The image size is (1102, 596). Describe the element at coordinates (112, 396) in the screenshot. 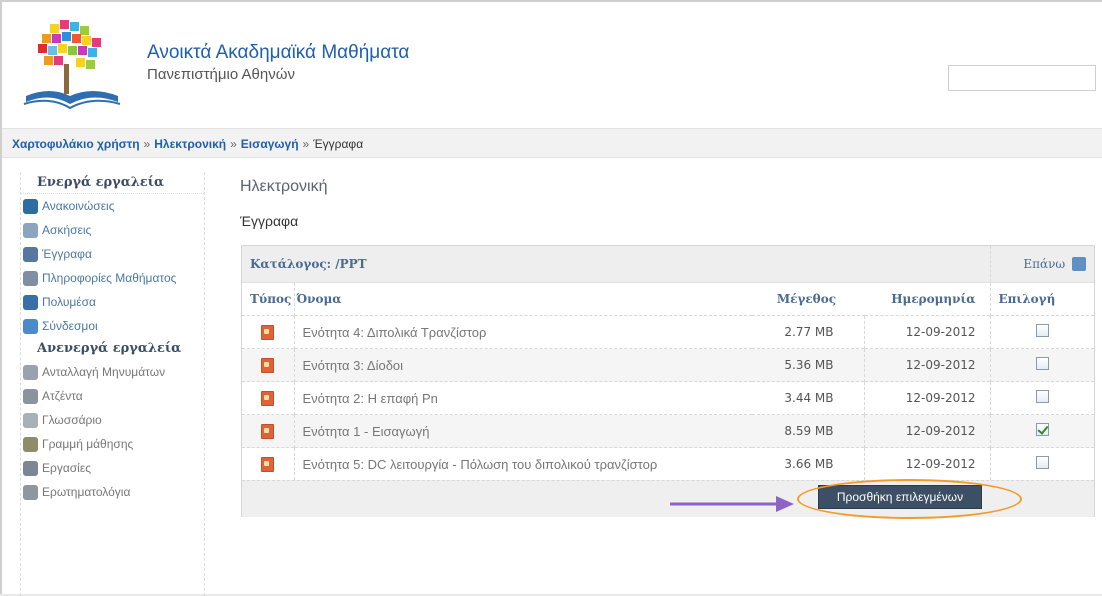

I see `sidebar-item: Ατζέντα` at that location.